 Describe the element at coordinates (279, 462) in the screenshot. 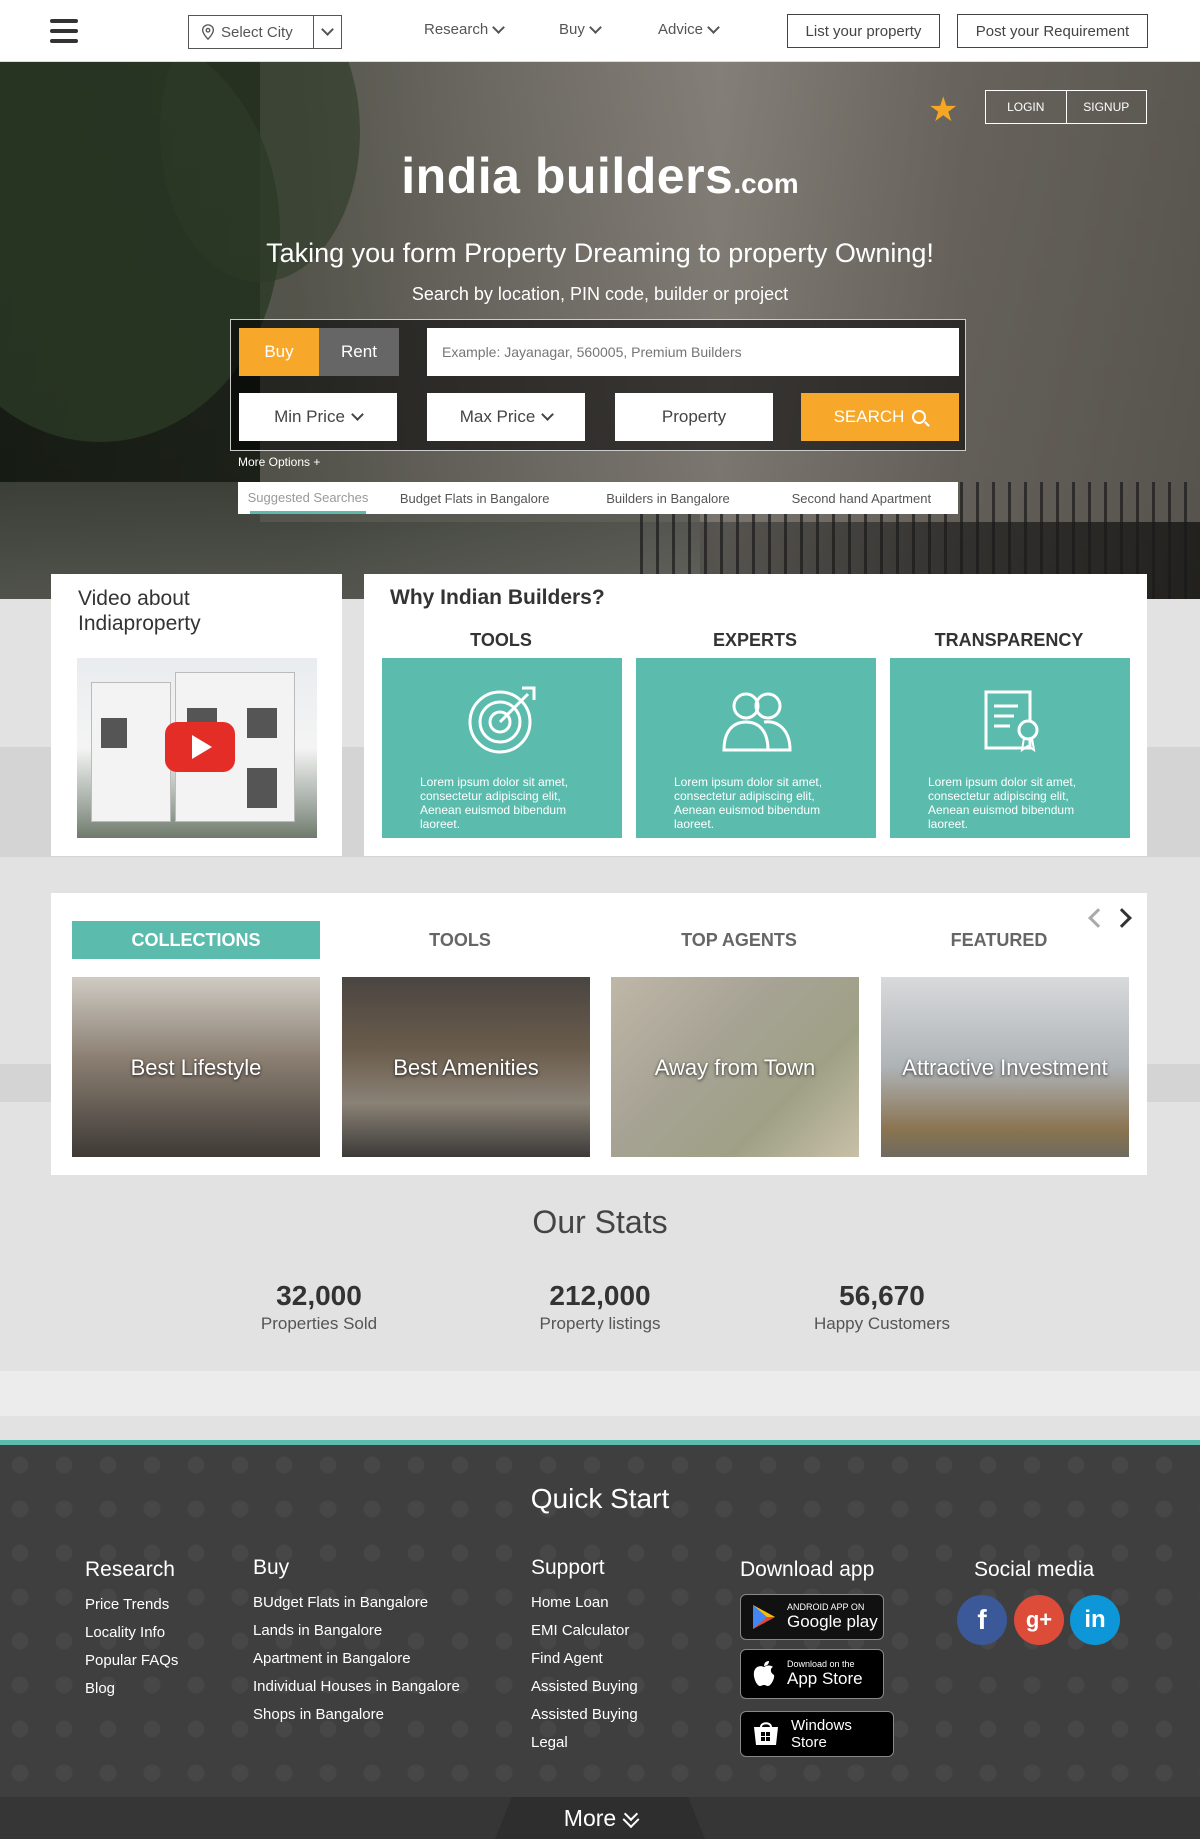

I see `more-options-link: More Options +` at that location.